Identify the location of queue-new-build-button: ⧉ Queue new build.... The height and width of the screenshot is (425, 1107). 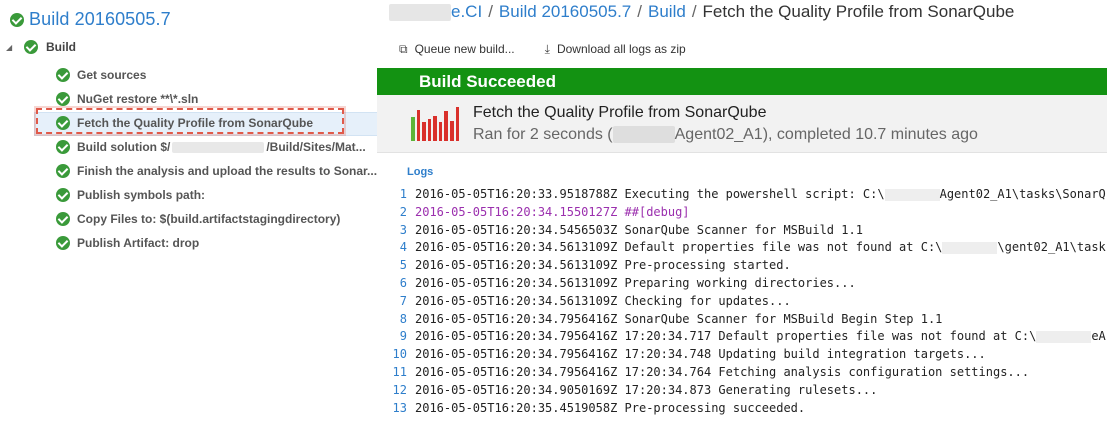
(457, 49).